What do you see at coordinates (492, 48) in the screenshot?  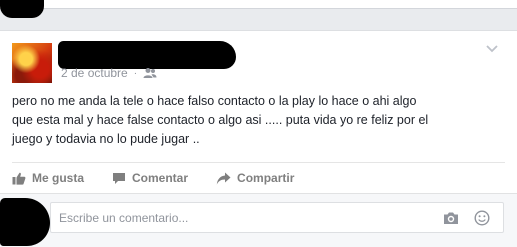 I see `chevron-down-icon` at bounding box center [492, 48].